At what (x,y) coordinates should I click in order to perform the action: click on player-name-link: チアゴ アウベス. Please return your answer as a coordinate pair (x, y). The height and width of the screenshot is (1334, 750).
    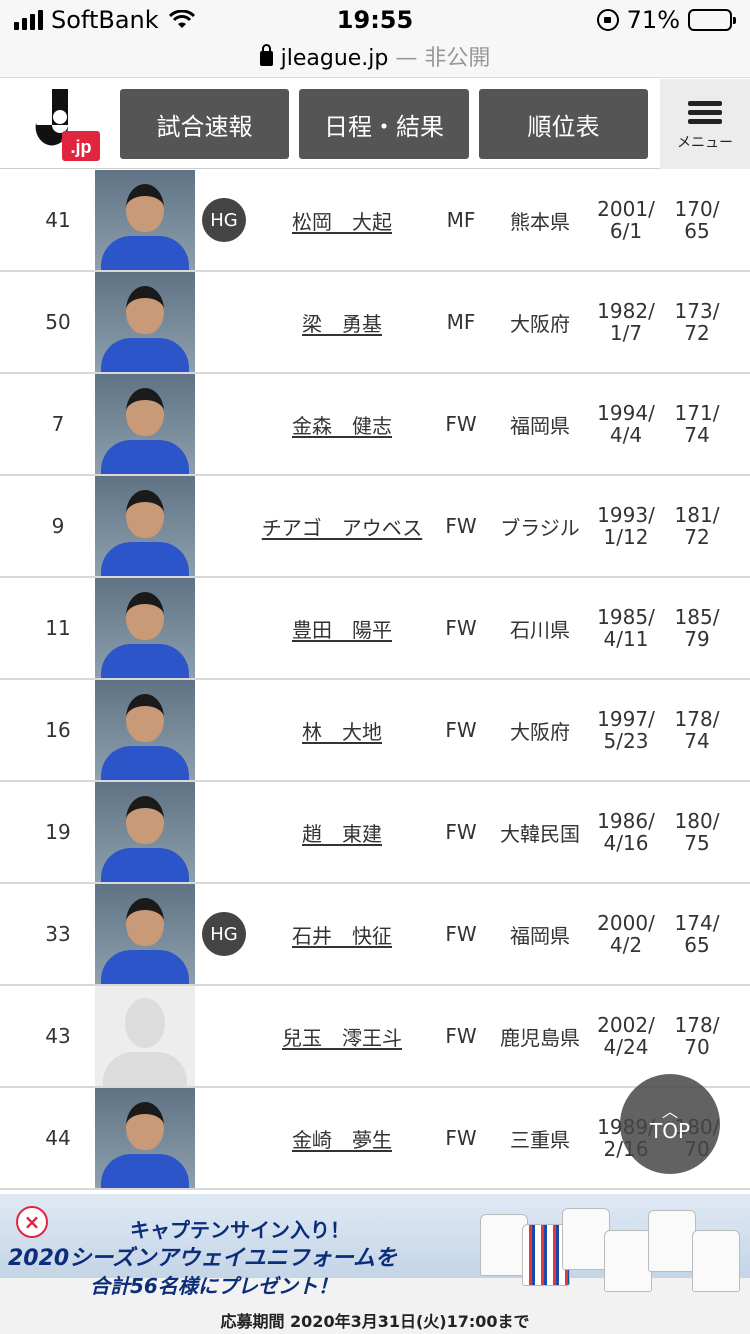
    Looking at the image, I should click on (342, 526).